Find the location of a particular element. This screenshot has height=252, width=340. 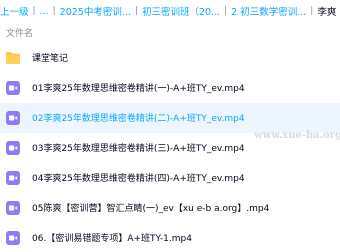

list-item-video: 03李爽25年数理思维密卷精讲(三)-A+班TY_ev.mp4 is located at coordinates (170, 148).